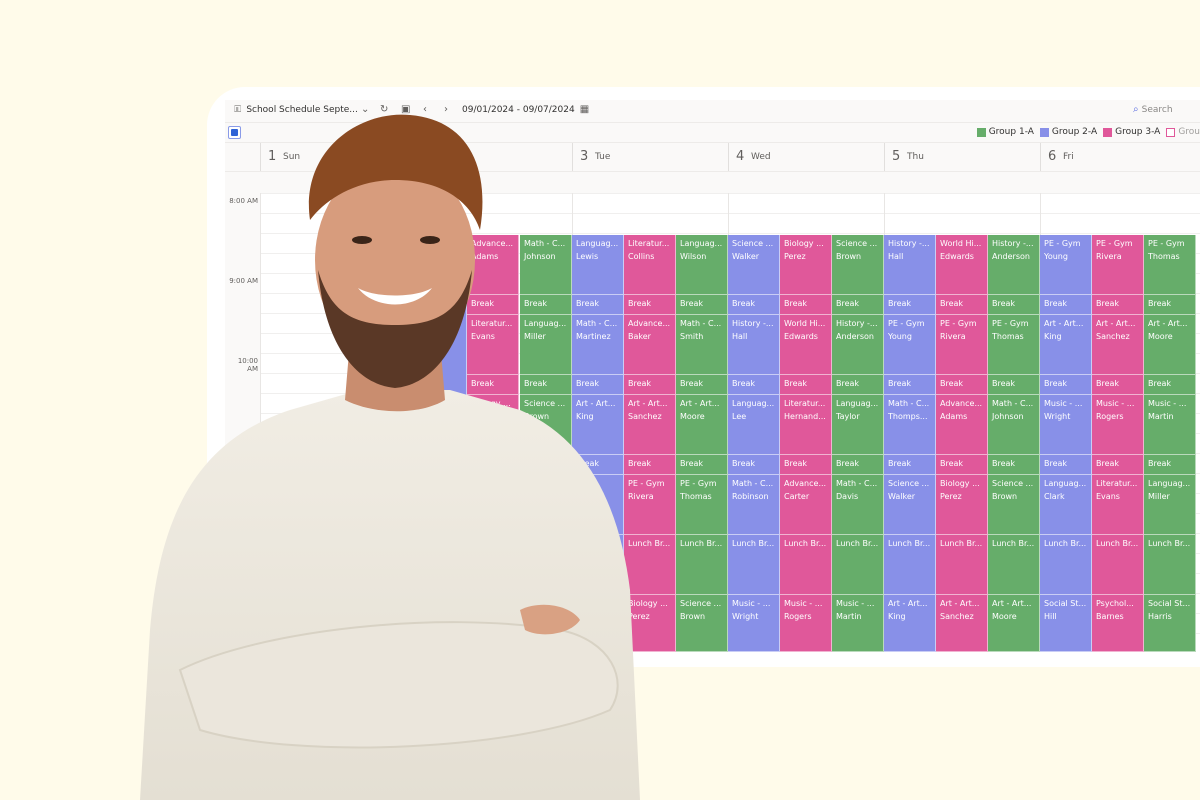 This screenshot has width=1200, height=800. Describe the element at coordinates (702, 265) in the screenshot. I see `class-event: Languag... Wilson` at that location.